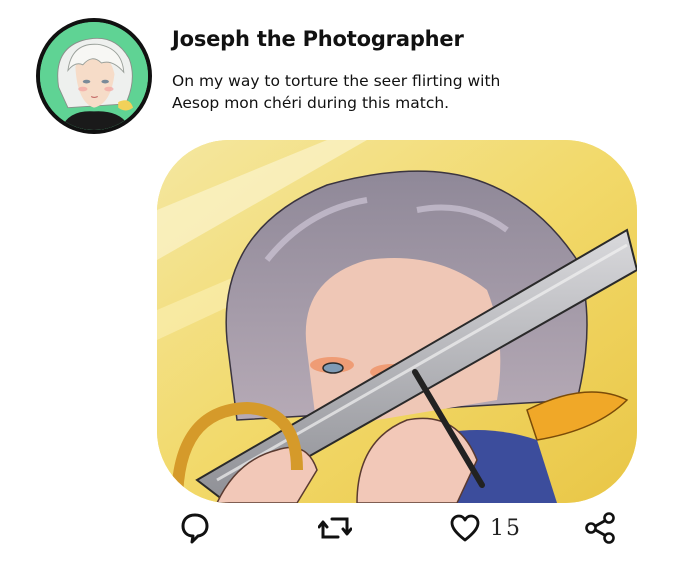  I want to click on avatar-illustration, so click(94, 76).